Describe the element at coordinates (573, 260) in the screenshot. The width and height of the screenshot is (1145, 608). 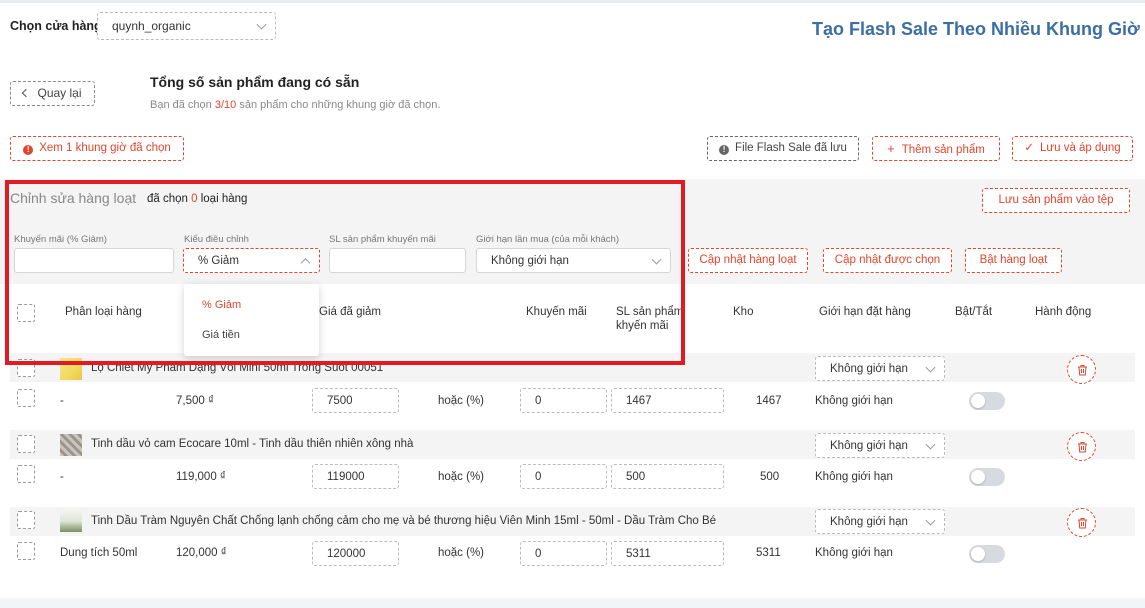
I see `purchase-limit-select: Không giới hạn` at that location.